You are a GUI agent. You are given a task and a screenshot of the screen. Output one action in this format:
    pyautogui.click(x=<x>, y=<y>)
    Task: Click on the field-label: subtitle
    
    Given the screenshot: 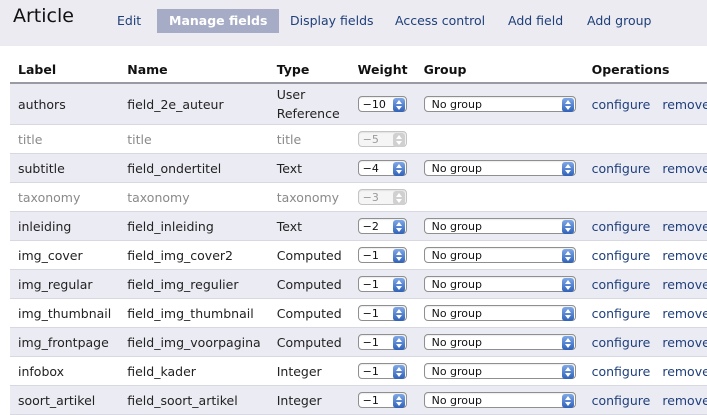 What is the action you would take?
    pyautogui.click(x=65, y=168)
    